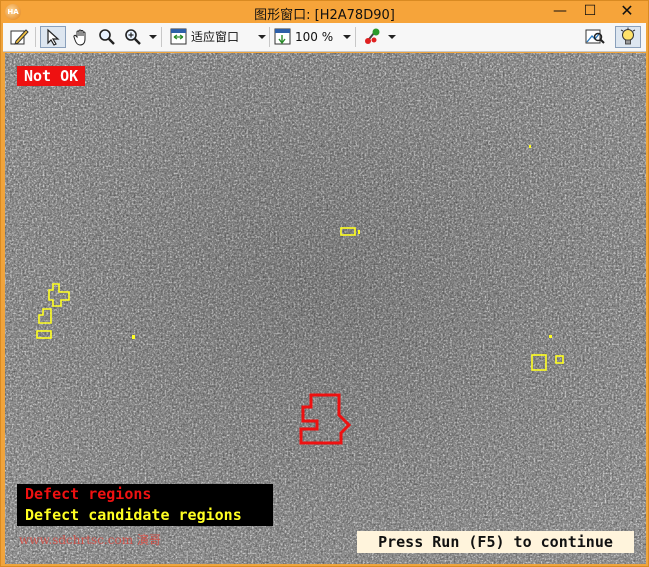  I want to click on title-bar: HA 图形窗口: [H2A78D90] — ☐ ✕, so click(324, 12).